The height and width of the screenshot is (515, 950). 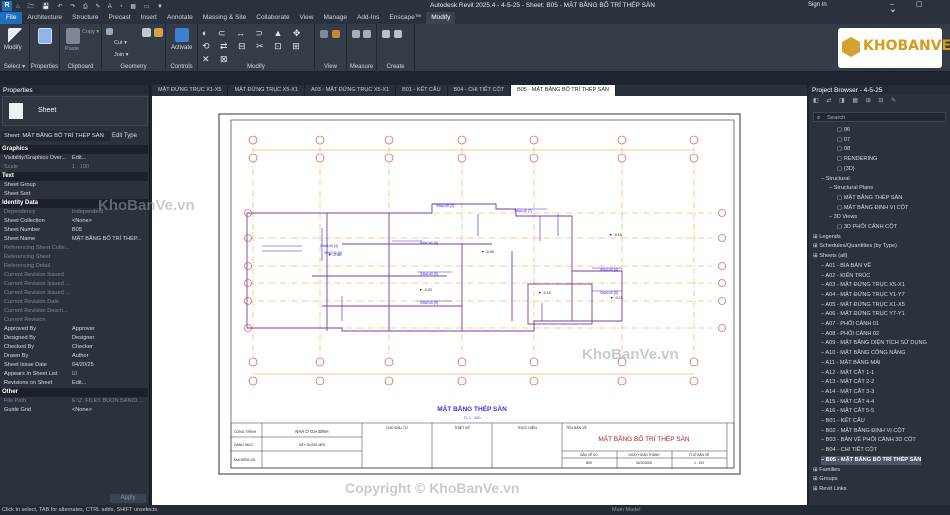 I want to click on wall-join-icon, so click(x=146, y=32).